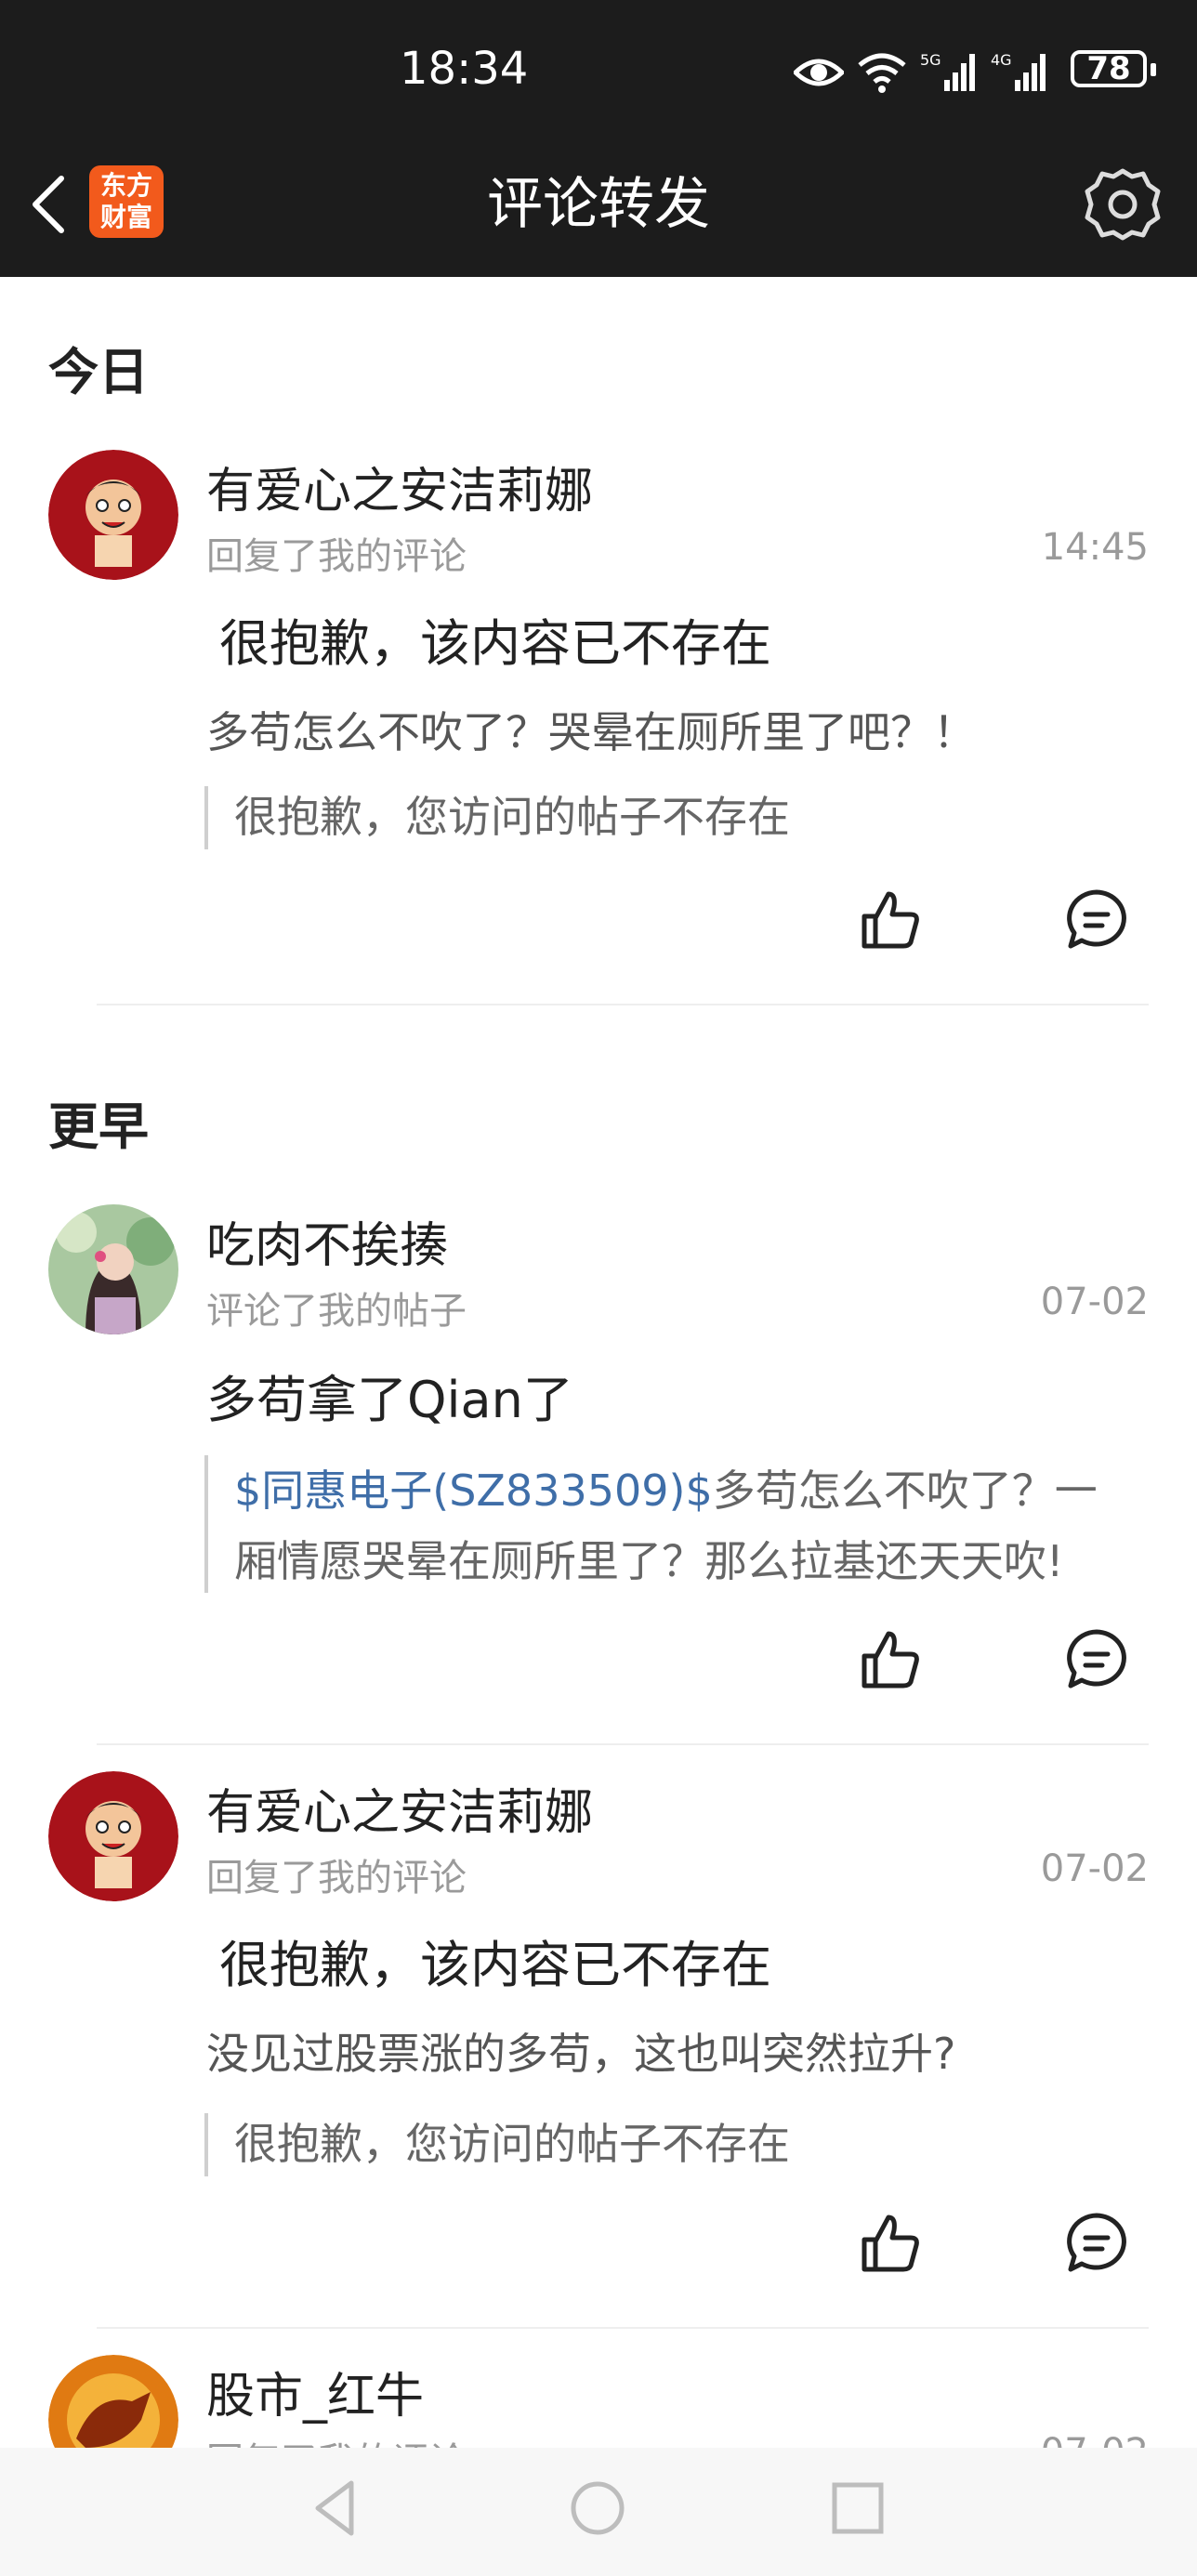 The image size is (1197, 2576). What do you see at coordinates (336, 1311) in the screenshot?
I see `action-text: 评论了我的帖子` at bounding box center [336, 1311].